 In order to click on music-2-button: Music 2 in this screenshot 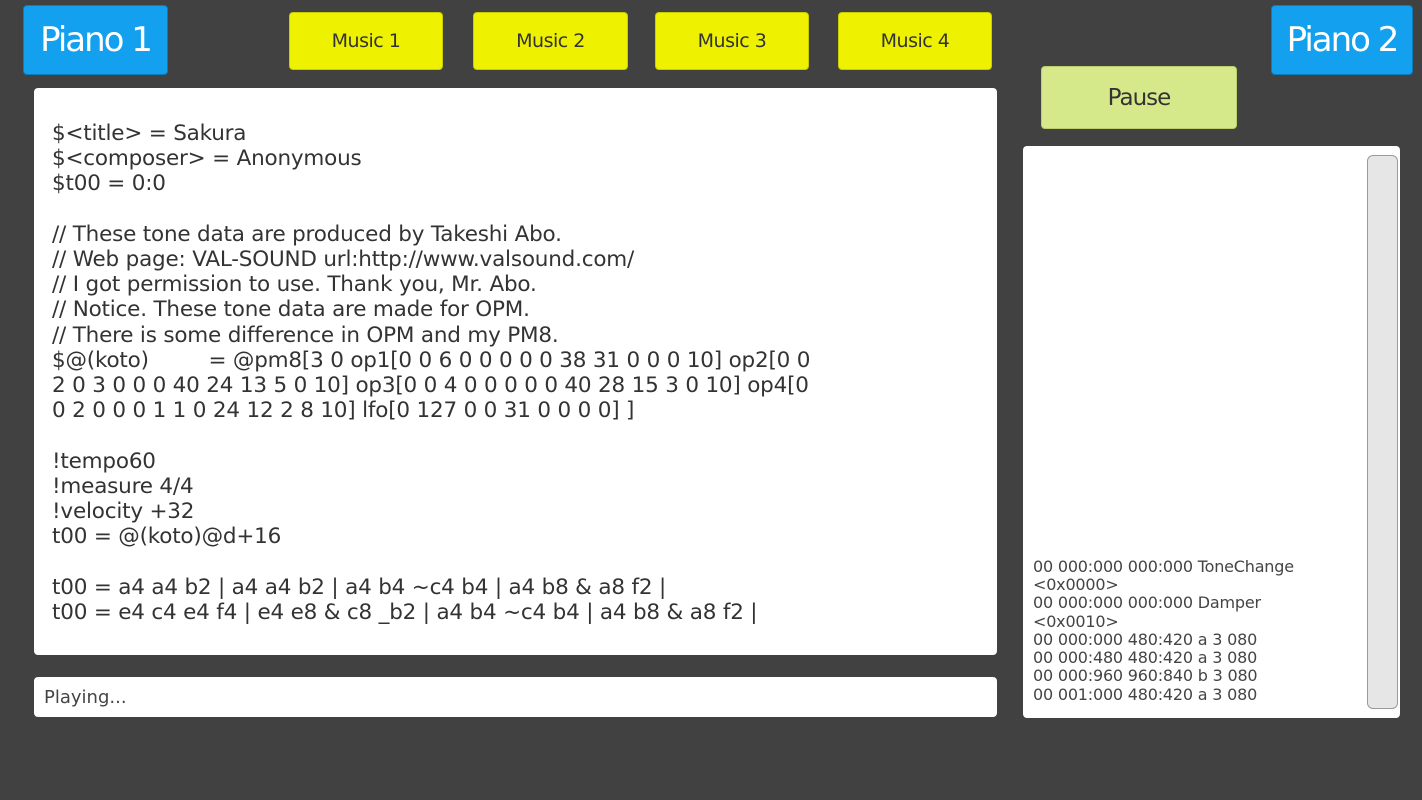, I will do `click(550, 41)`.